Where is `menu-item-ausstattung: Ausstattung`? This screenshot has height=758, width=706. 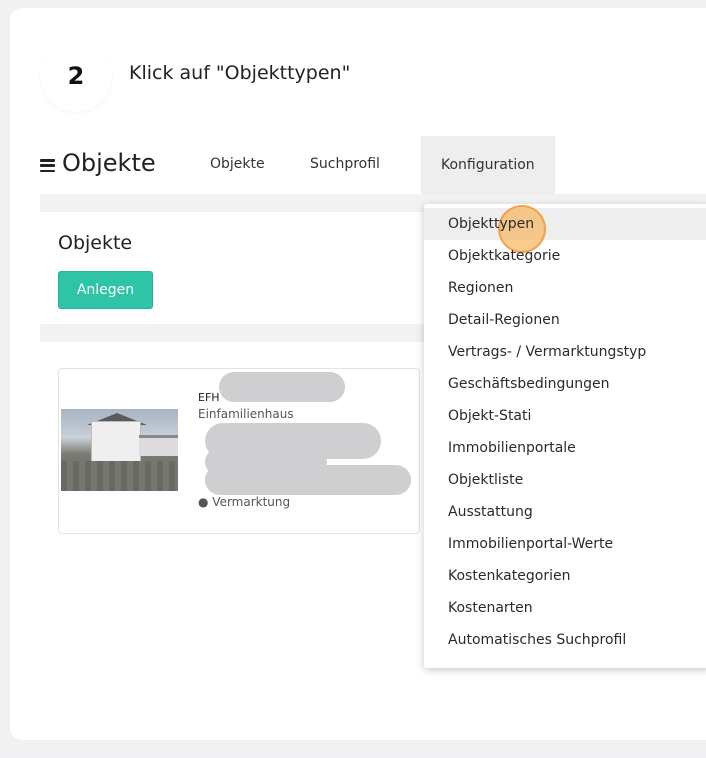
menu-item-ausstattung: Ausstattung is located at coordinates (565, 512).